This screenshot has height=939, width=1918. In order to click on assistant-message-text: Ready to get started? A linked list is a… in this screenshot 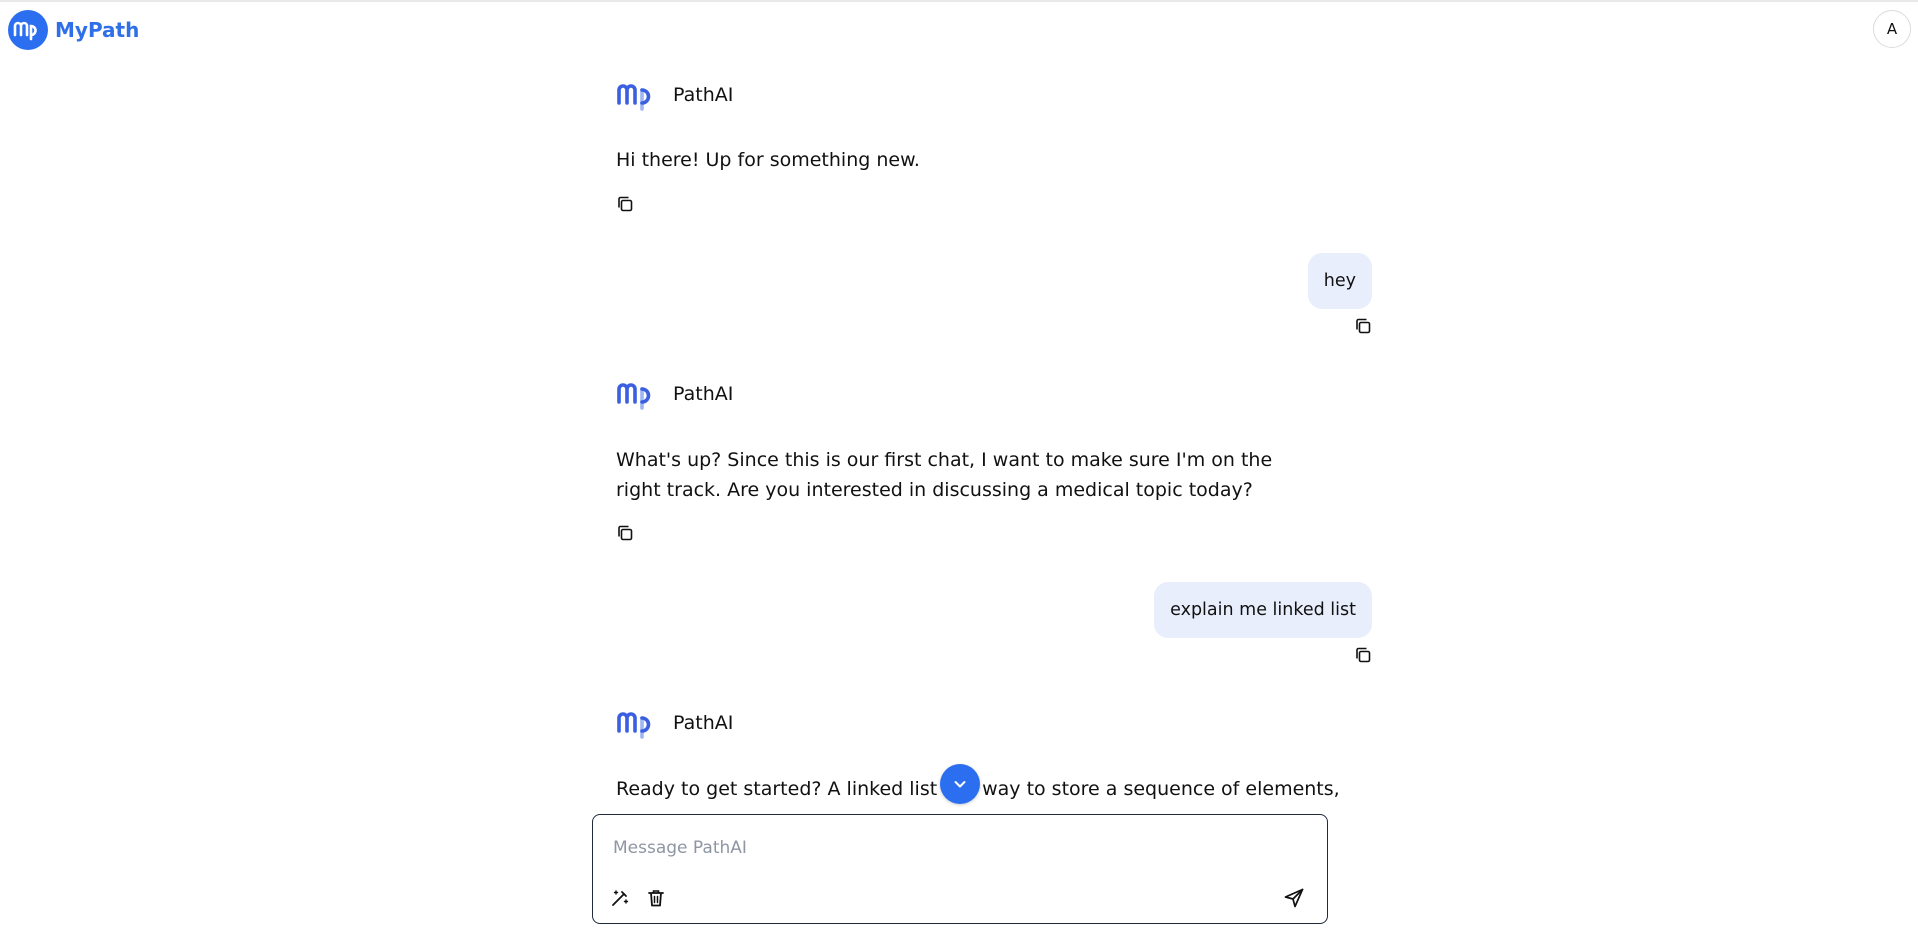, I will do `click(978, 789)`.